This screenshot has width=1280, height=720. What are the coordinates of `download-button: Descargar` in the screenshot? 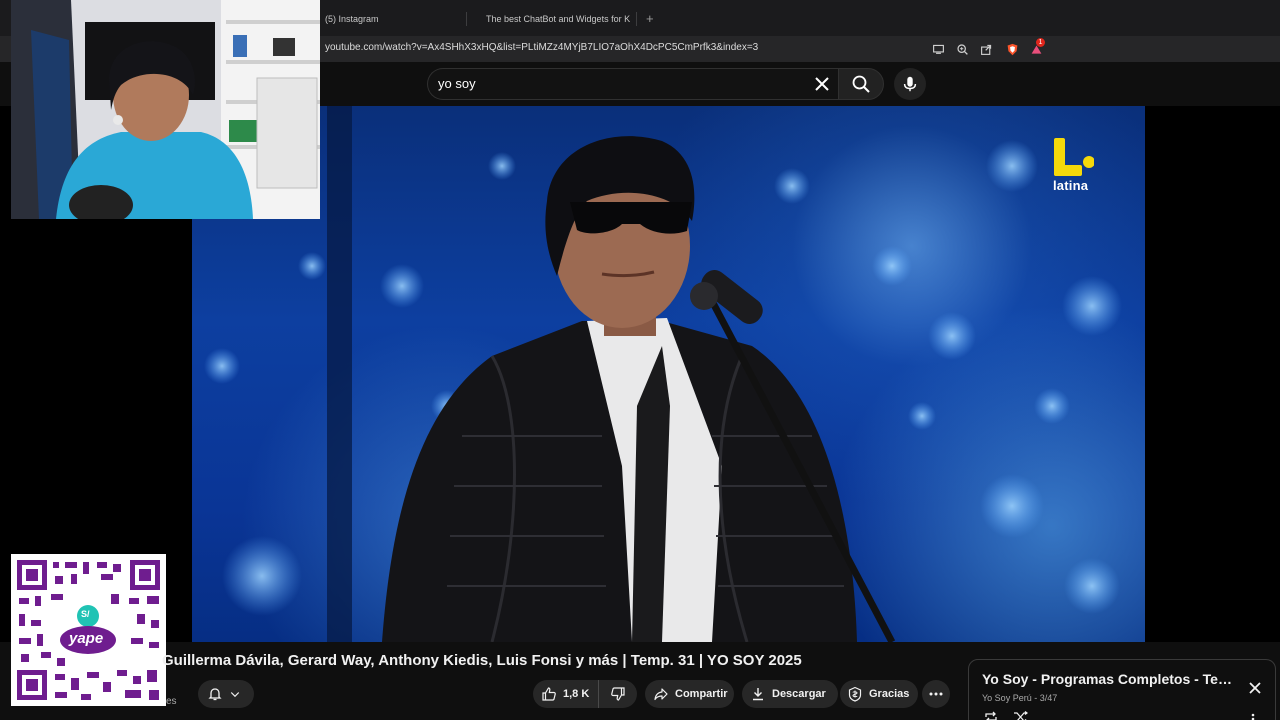 It's located at (790, 694).